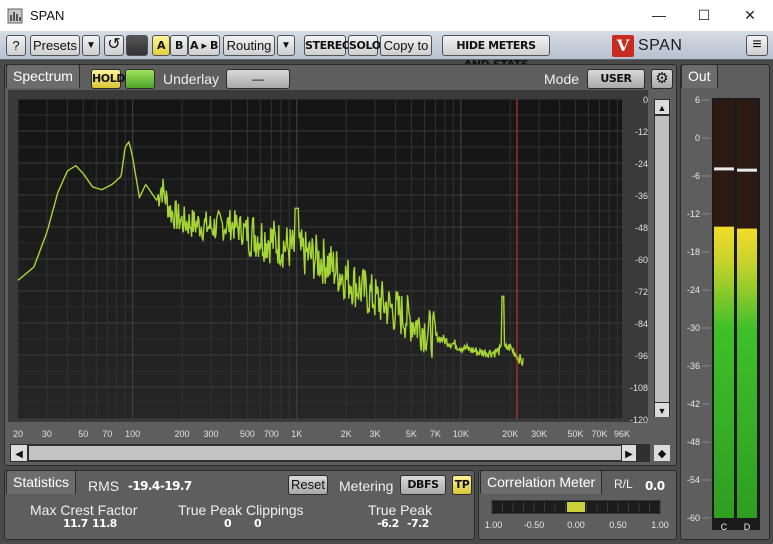 This screenshot has height=544, width=773. Describe the element at coordinates (697, 100) in the screenshot. I see `meter-scale-label: 6` at that location.